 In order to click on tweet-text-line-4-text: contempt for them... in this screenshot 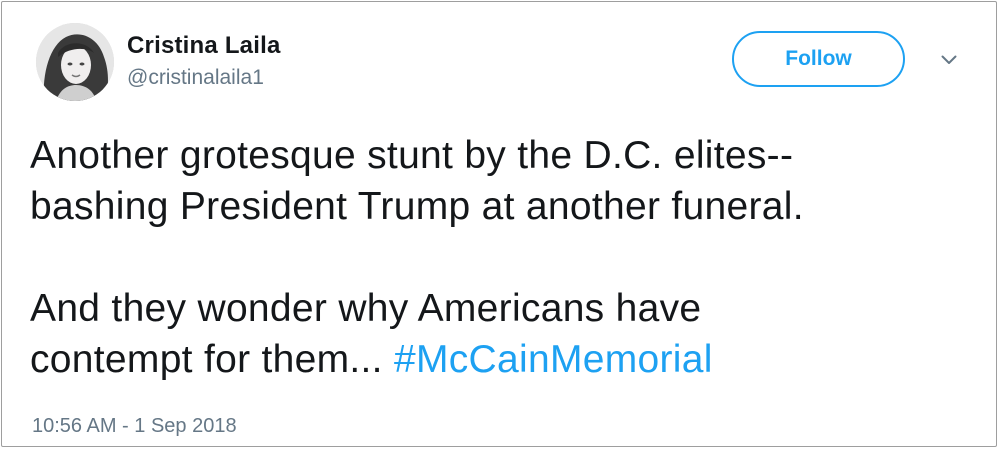, I will do `click(212, 359)`.